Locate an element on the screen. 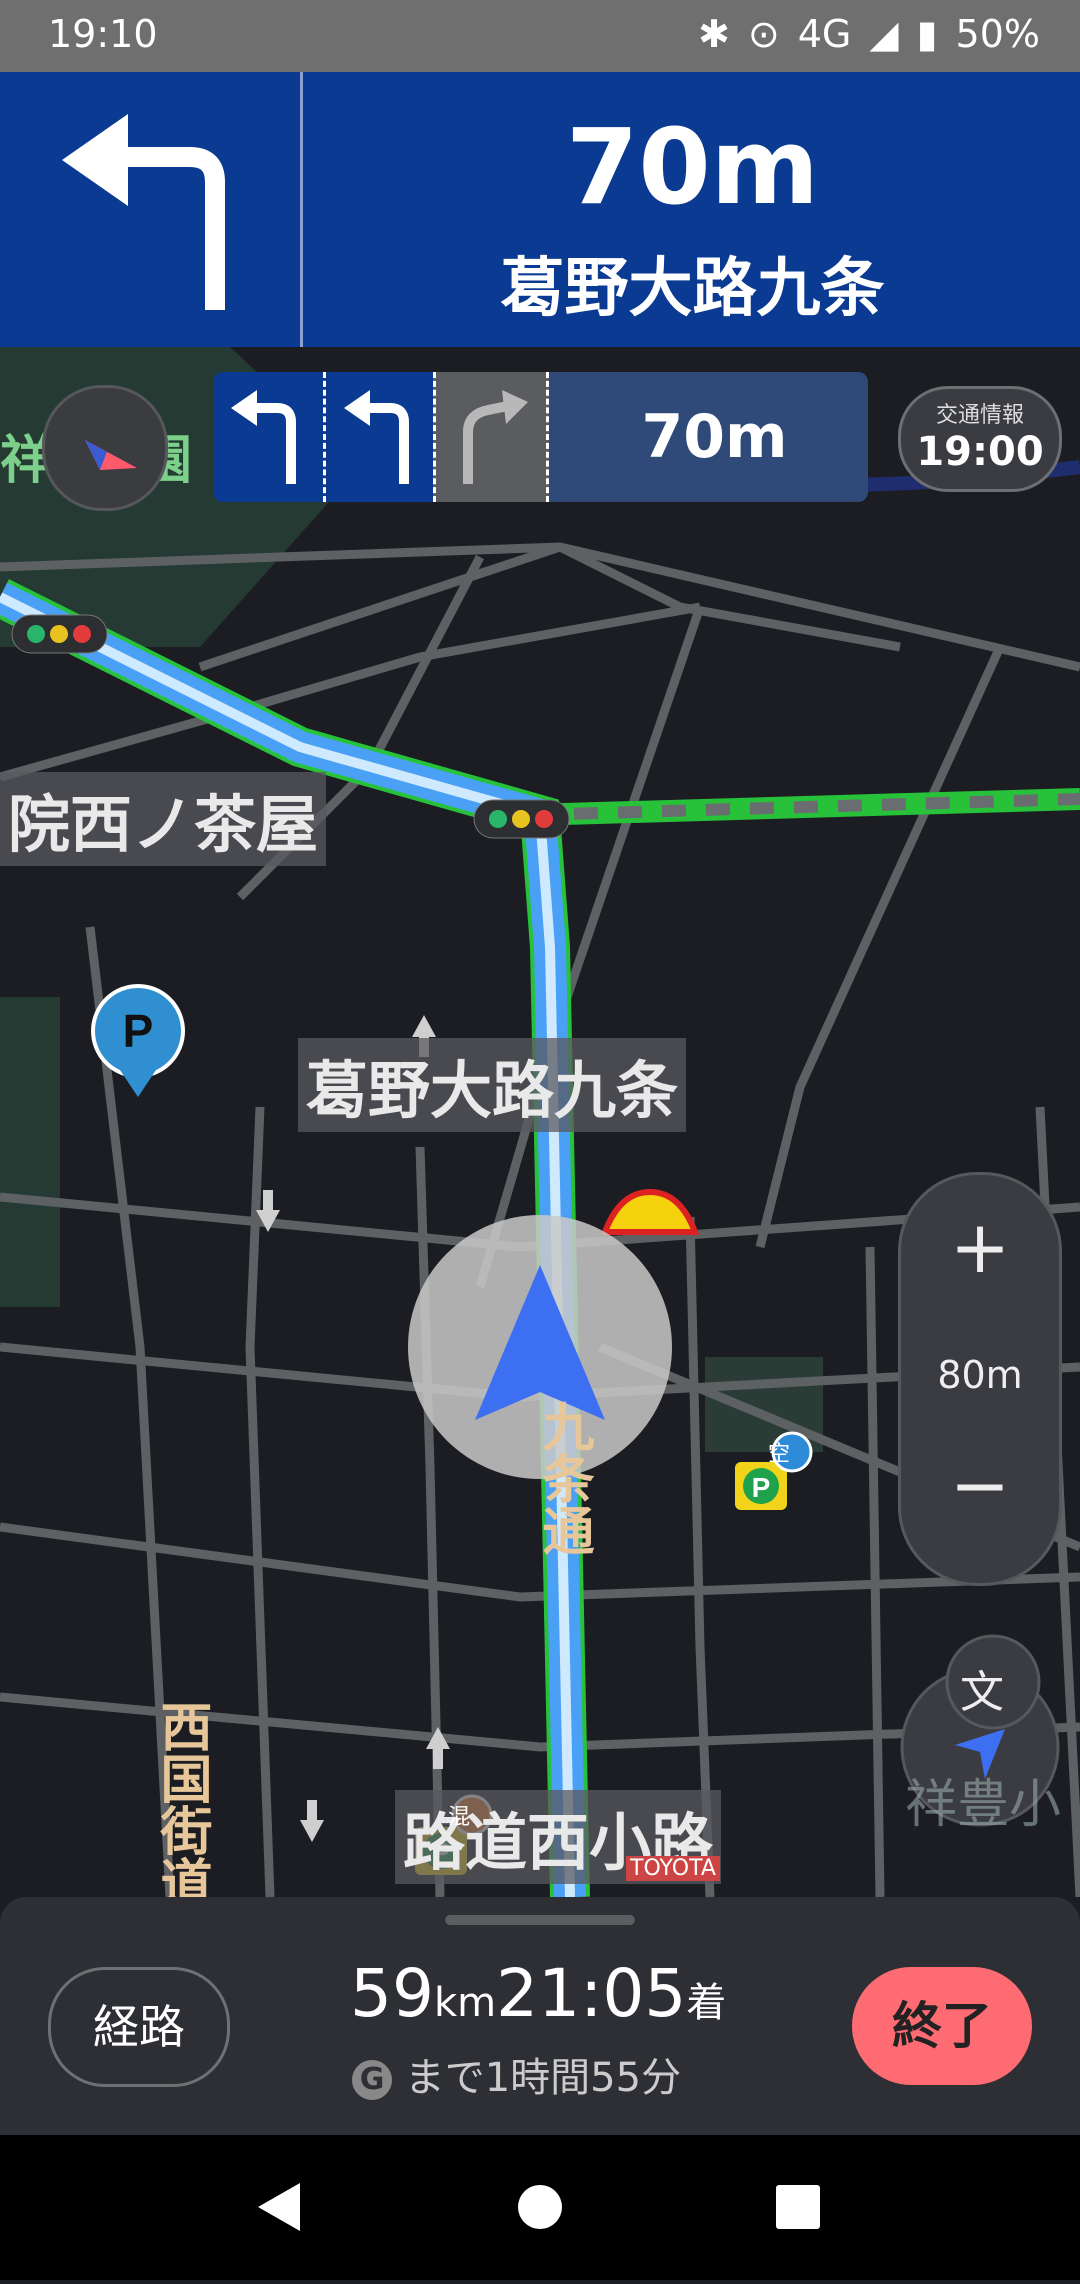  end-label: 終了 is located at coordinates (942, 2026).